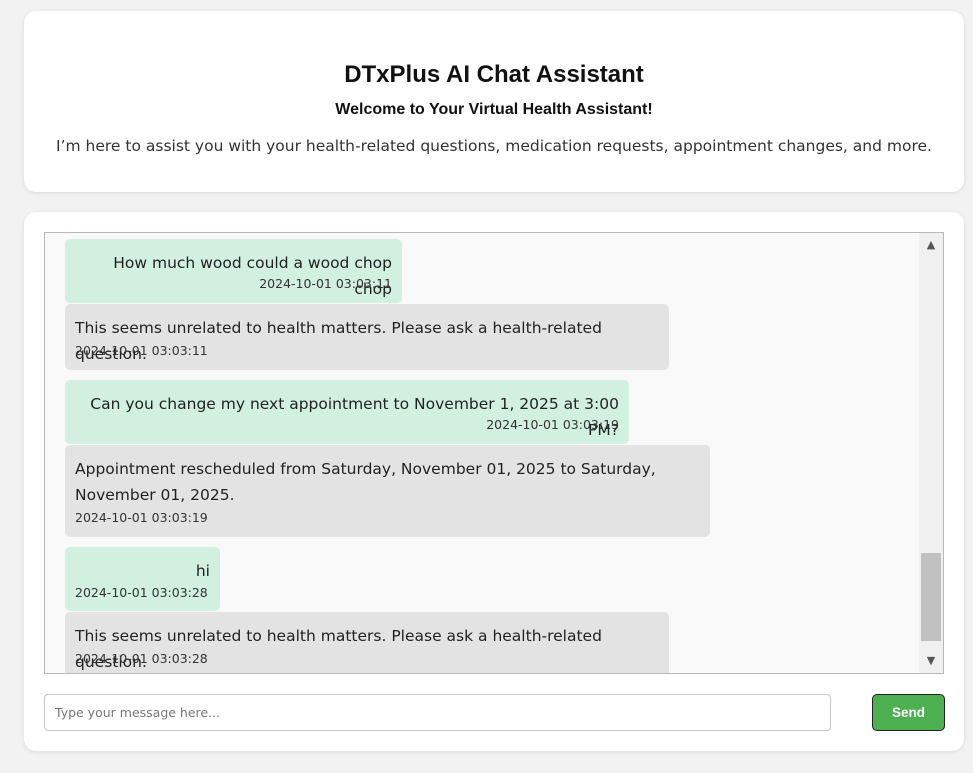 The width and height of the screenshot is (973, 773). What do you see at coordinates (931, 597) in the screenshot?
I see `scrollbar-thumb` at bounding box center [931, 597].